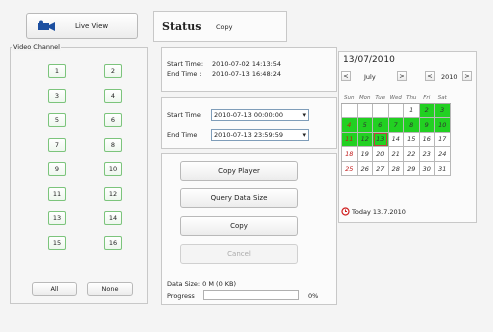  What do you see at coordinates (113, 95) in the screenshot?
I see `channel-4-button: 4` at bounding box center [113, 95].